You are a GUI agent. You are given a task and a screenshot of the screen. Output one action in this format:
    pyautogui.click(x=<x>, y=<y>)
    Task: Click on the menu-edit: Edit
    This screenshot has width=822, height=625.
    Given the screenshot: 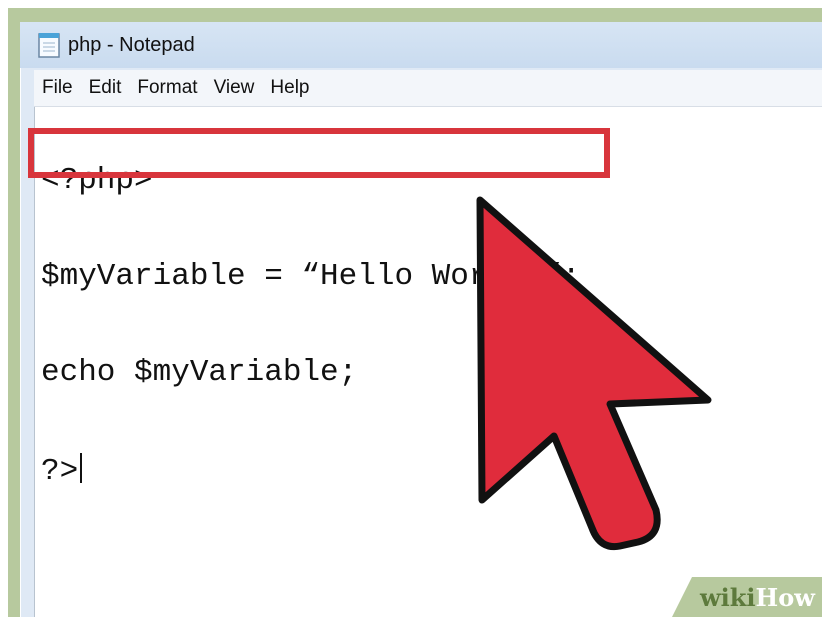 What is the action you would take?
    pyautogui.click(x=105, y=88)
    